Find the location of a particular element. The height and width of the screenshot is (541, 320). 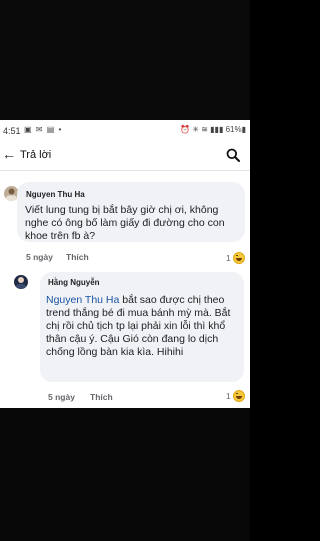

back-arrow-icon: ← is located at coordinates (9, 154).